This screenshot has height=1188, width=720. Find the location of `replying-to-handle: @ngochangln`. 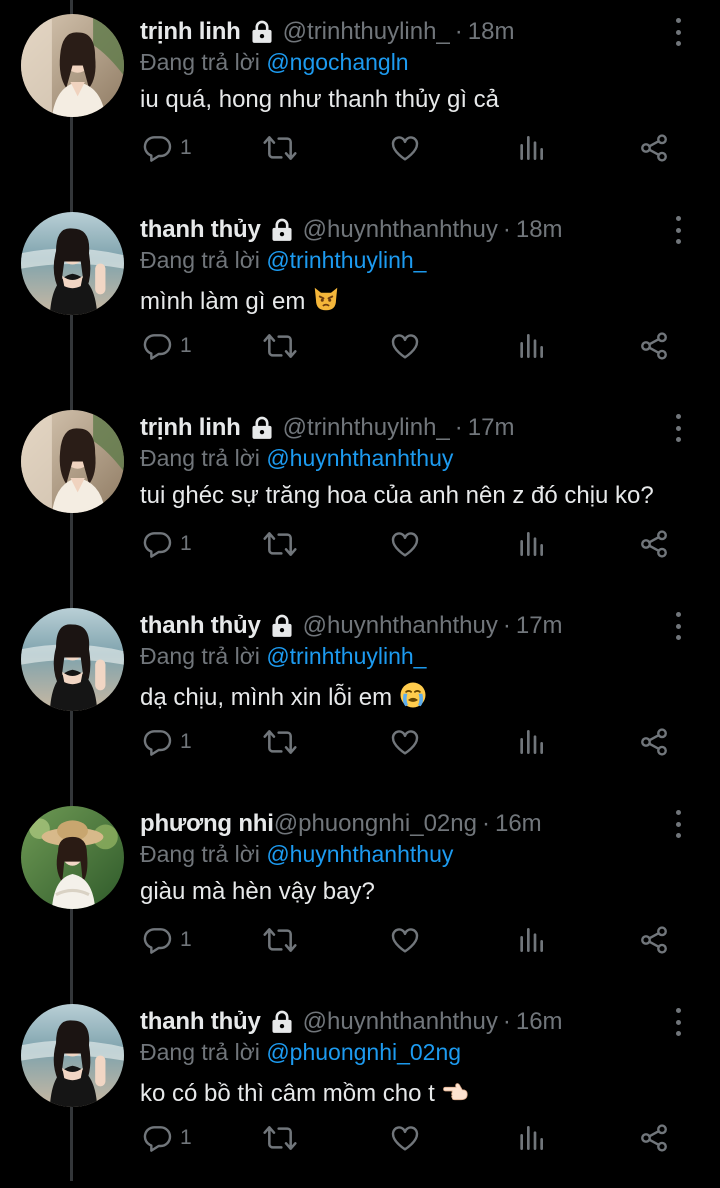

replying-to-handle: @ngochangln is located at coordinates (337, 62).